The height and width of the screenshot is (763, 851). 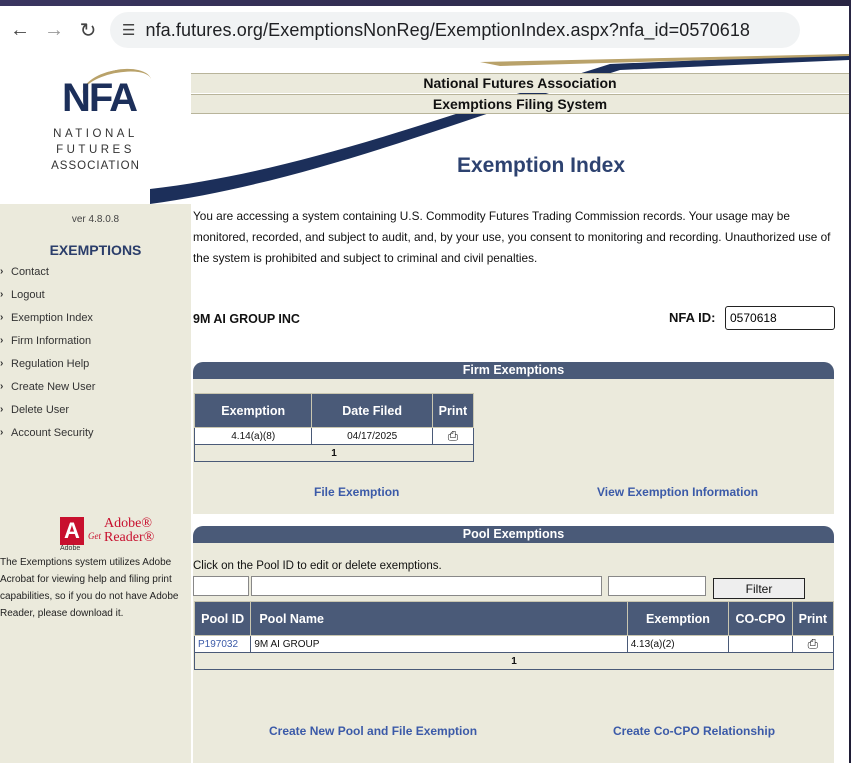 I want to click on sidebar-item-label: Firm Information, so click(x=51, y=340).